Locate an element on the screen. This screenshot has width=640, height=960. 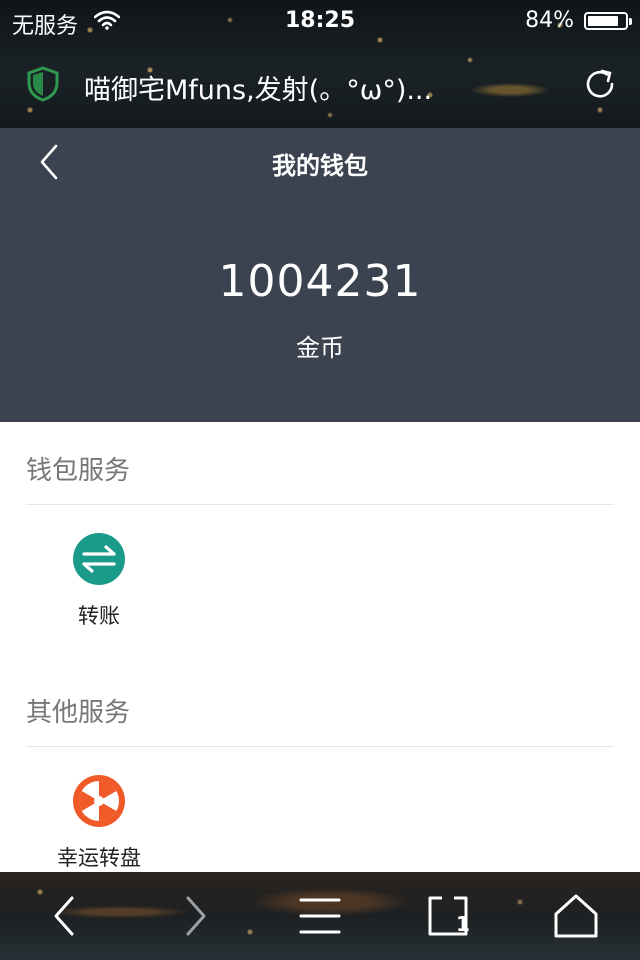
forward-icon is located at coordinates (194, 916).